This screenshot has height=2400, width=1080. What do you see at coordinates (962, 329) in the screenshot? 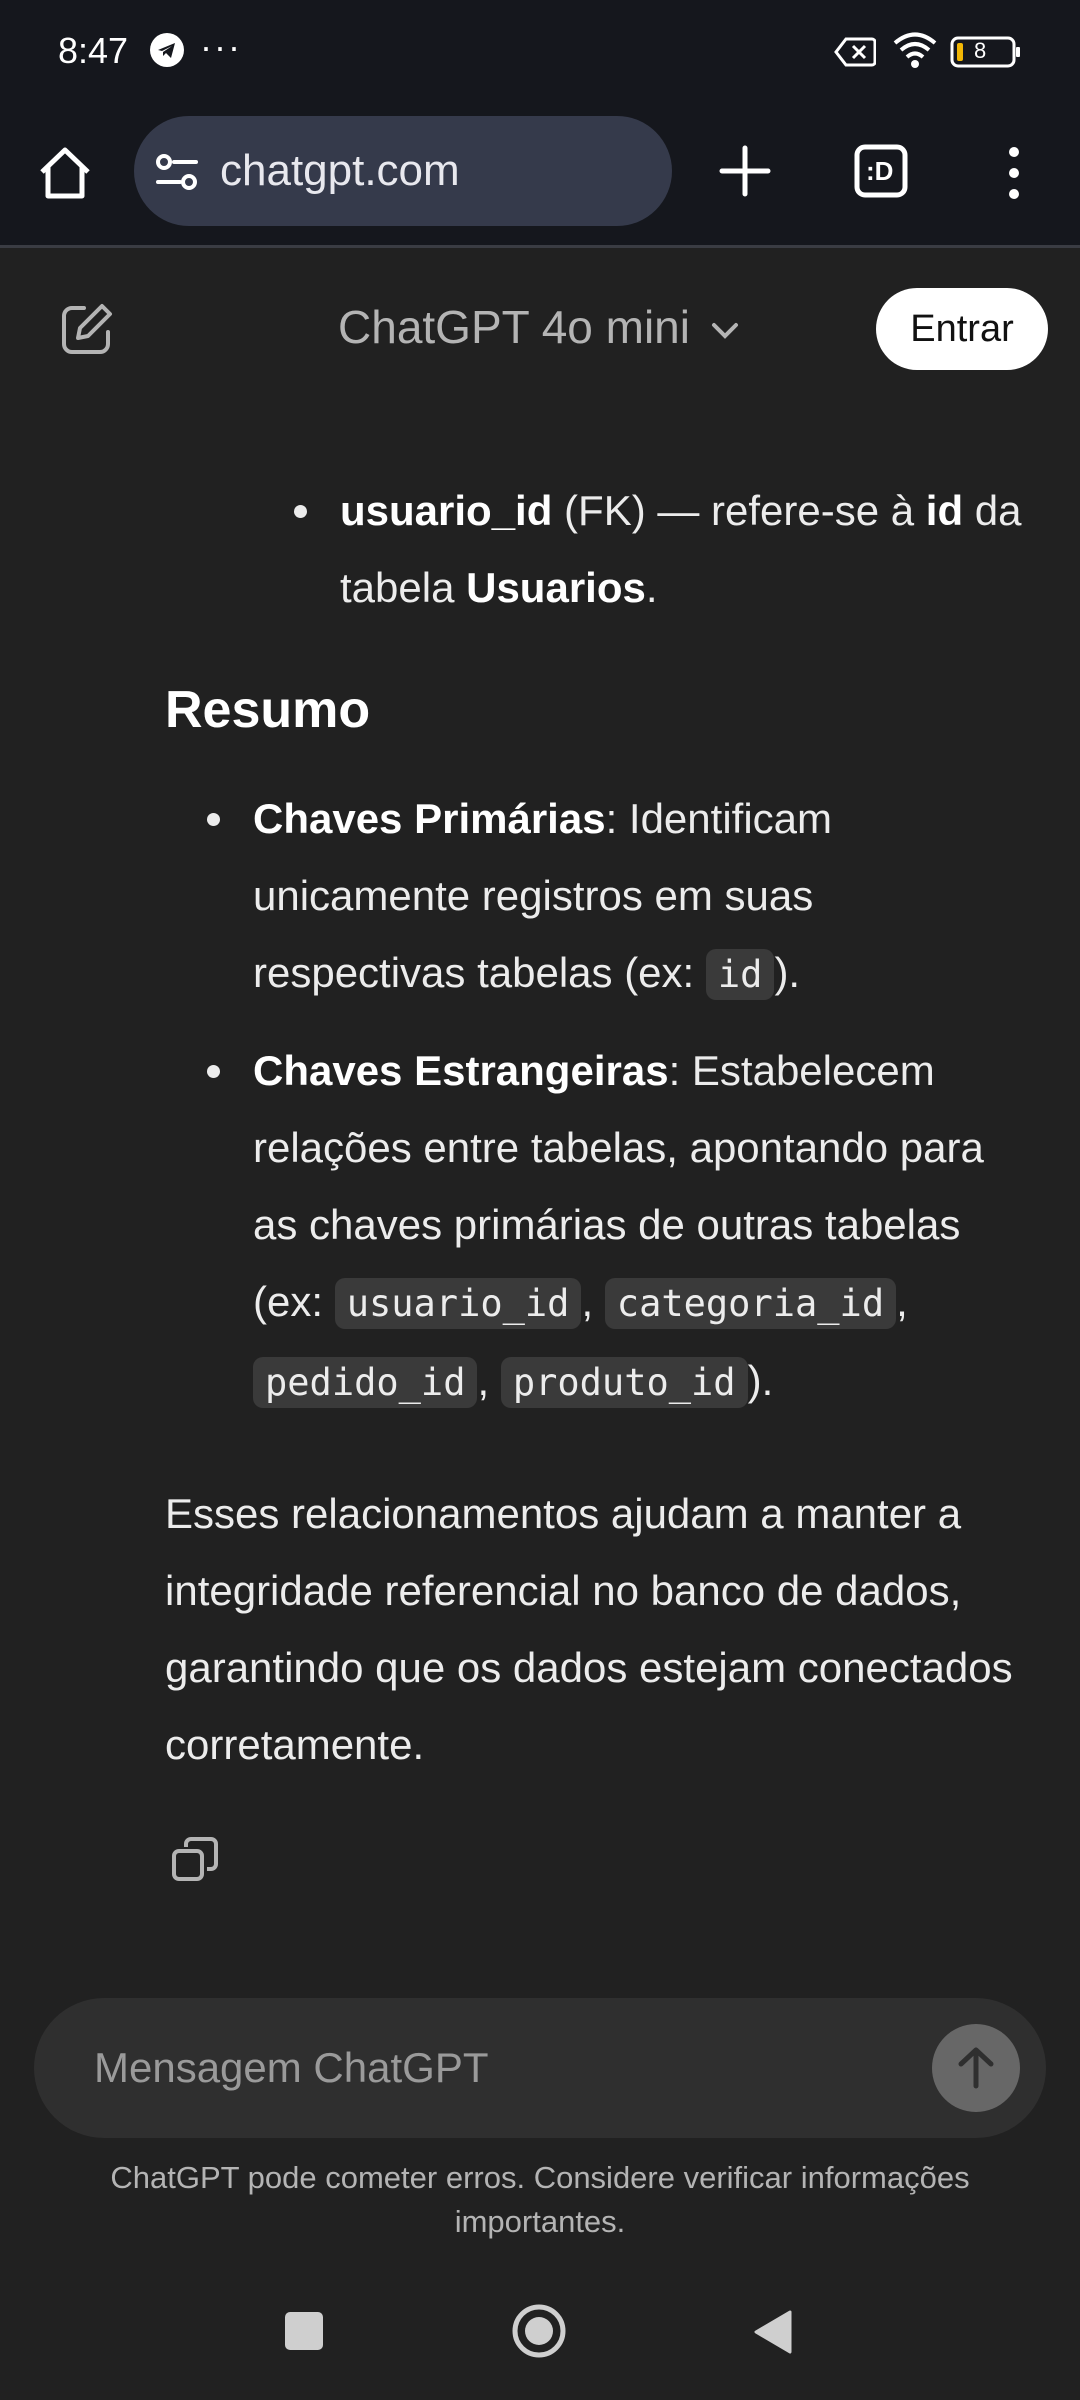
I see `login-button: Entrar` at bounding box center [962, 329].